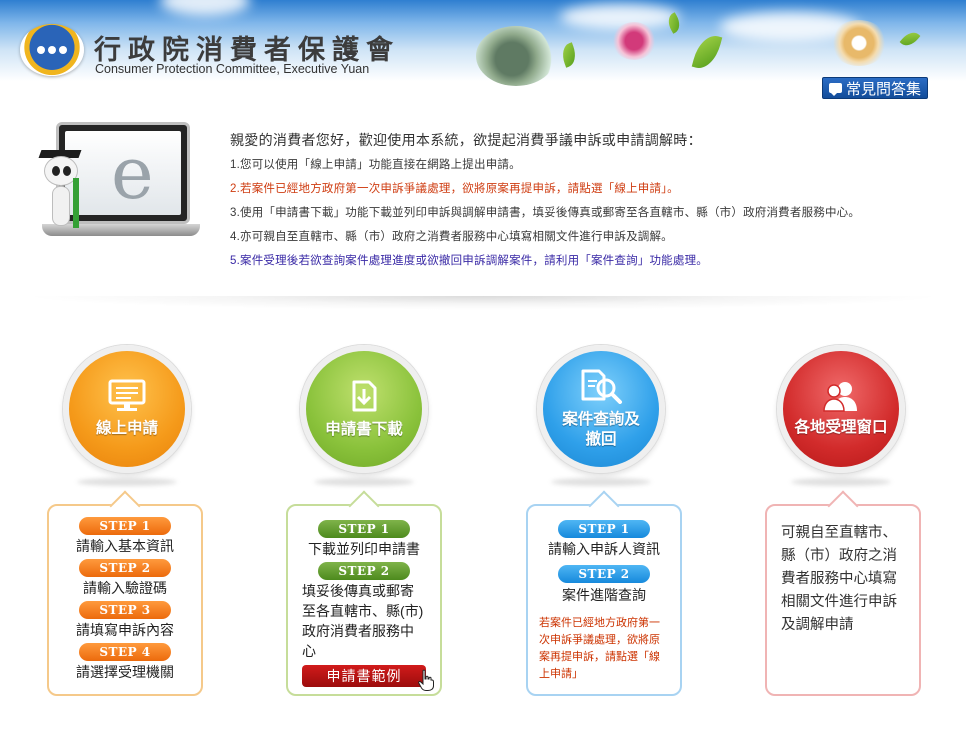 The height and width of the screenshot is (746, 966). I want to click on step-text: 下載並列印申請書, so click(364, 549).